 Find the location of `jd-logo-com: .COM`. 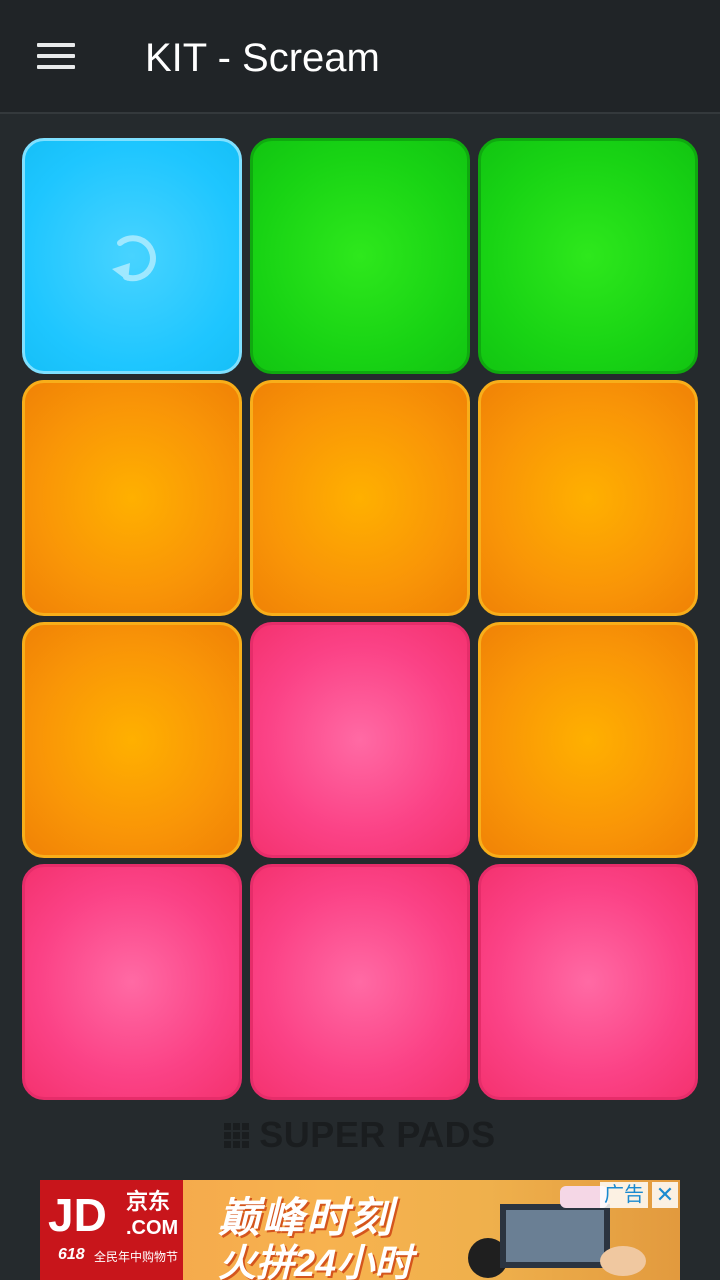

jd-logo-com: .COM is located at coordinates (152, 1228).